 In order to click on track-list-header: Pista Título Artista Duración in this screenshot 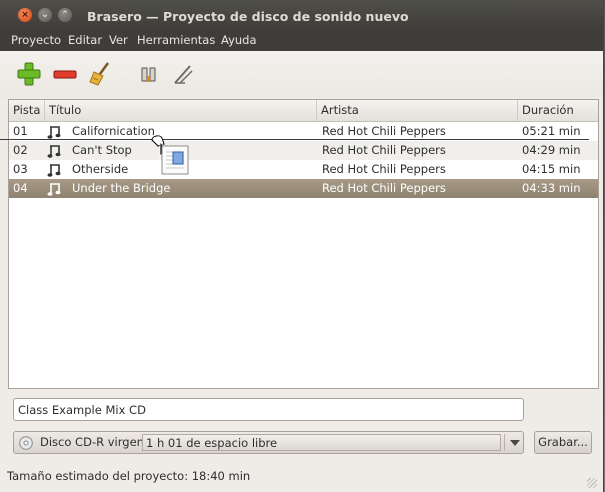, I will do `click(303, 111)`.